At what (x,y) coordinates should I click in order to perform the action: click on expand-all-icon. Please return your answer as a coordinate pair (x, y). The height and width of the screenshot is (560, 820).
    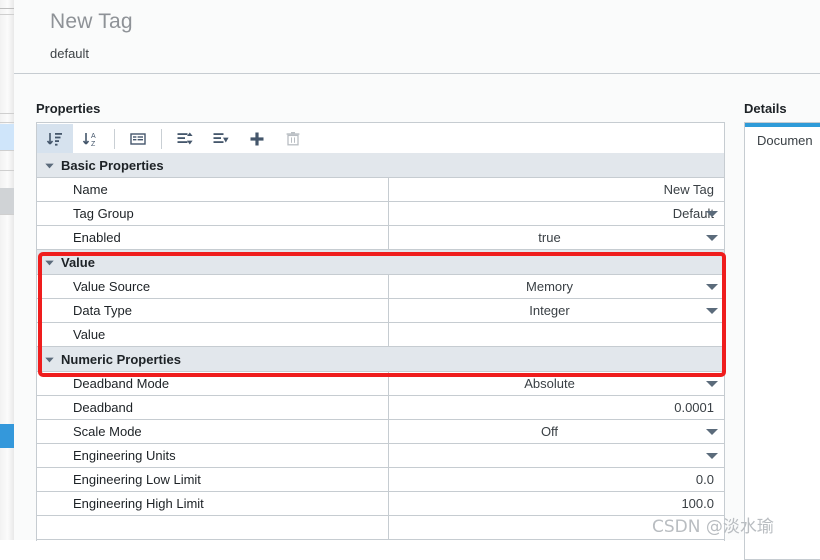
    Looking at the image, I should click on (185, 138).